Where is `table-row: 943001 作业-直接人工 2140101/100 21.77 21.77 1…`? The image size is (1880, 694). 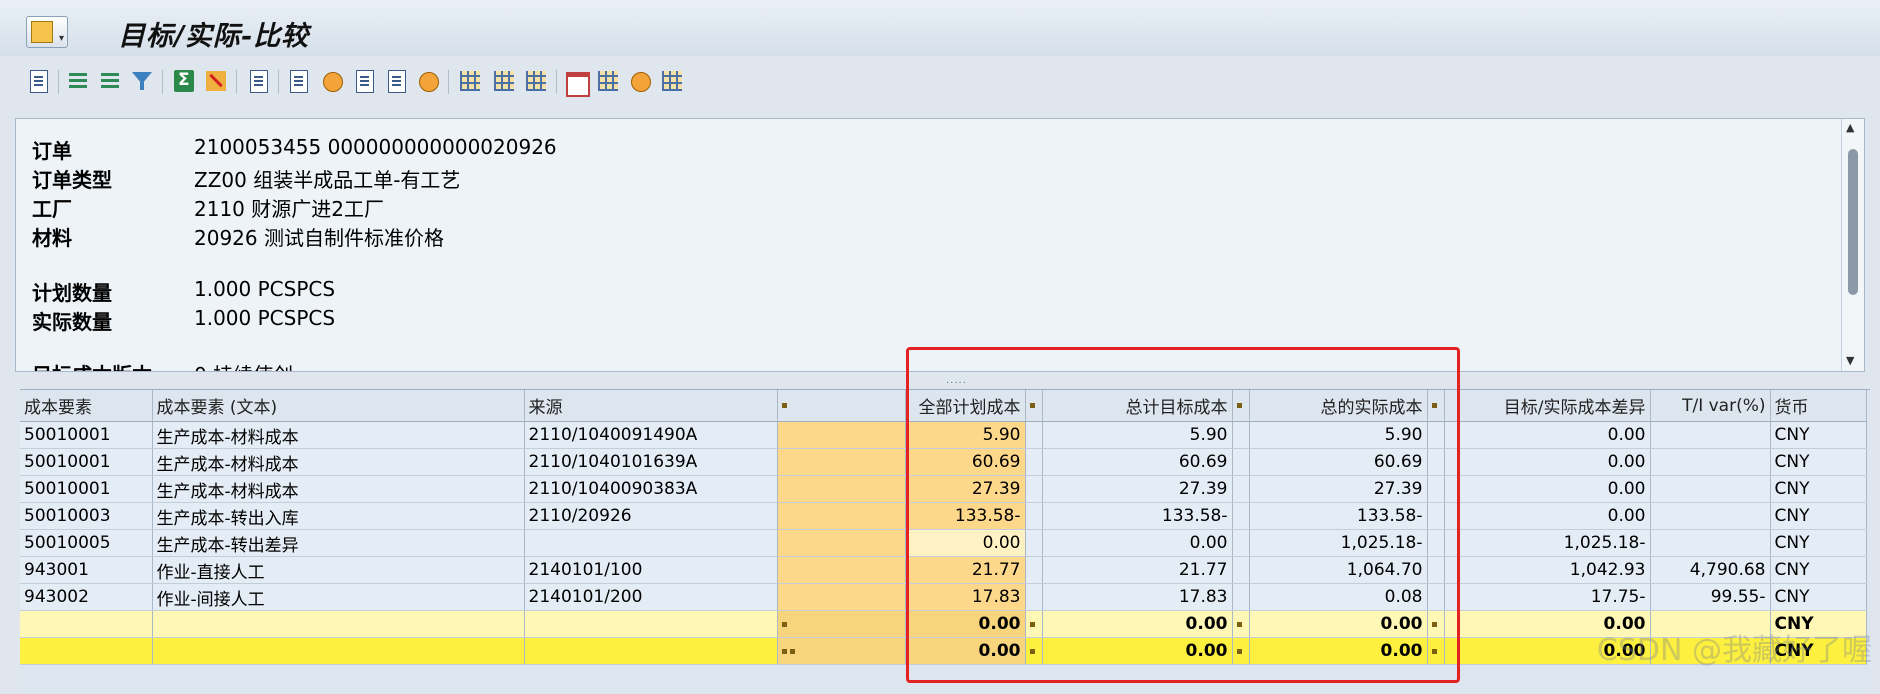 table-row: 943001 作业-直接人工 2140101/100 21.77 21.77 1… is located at coordinates (943, 570).